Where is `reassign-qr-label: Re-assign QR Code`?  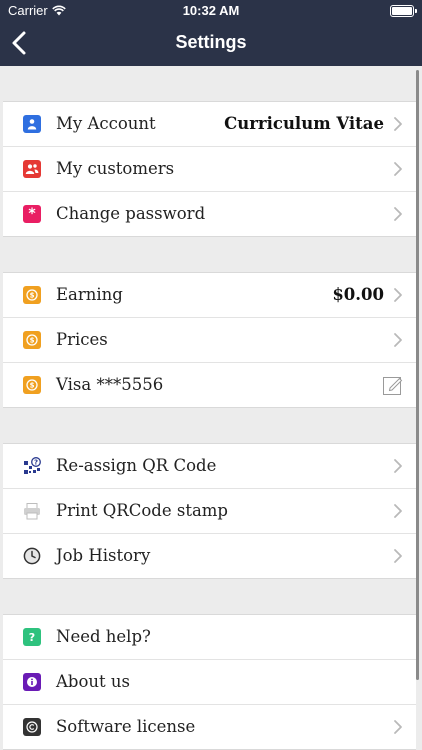
reassign-qr-label: Re-assign QR Code is located at coordinates (136, 465).